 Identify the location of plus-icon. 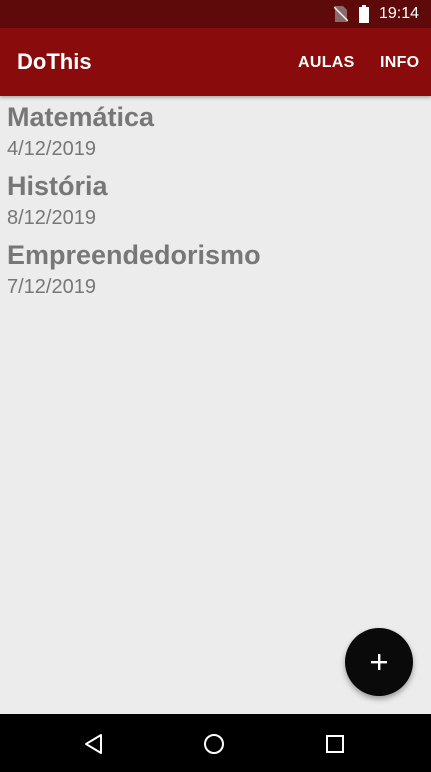
(379, 662).